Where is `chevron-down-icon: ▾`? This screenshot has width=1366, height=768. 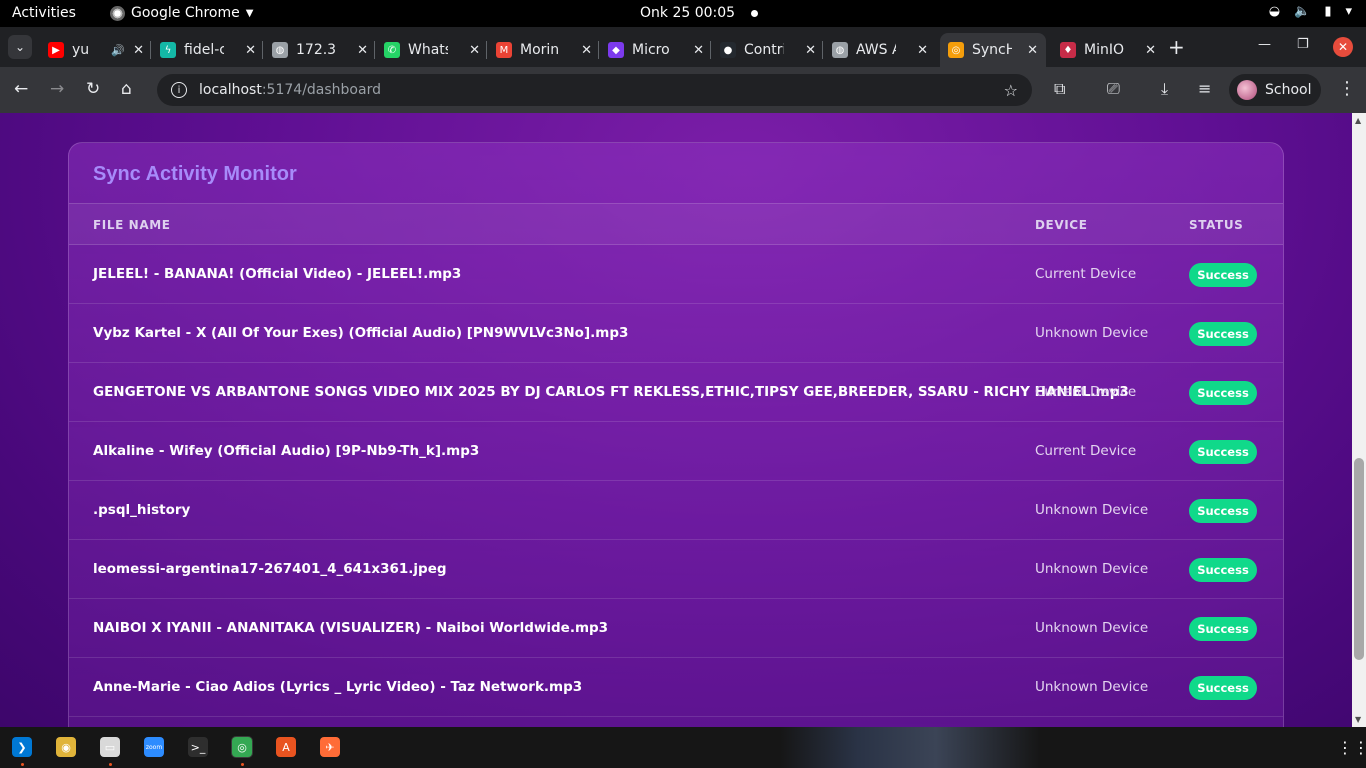 chevron-down-icon: ▾ is located at coordinates (1348, 11).